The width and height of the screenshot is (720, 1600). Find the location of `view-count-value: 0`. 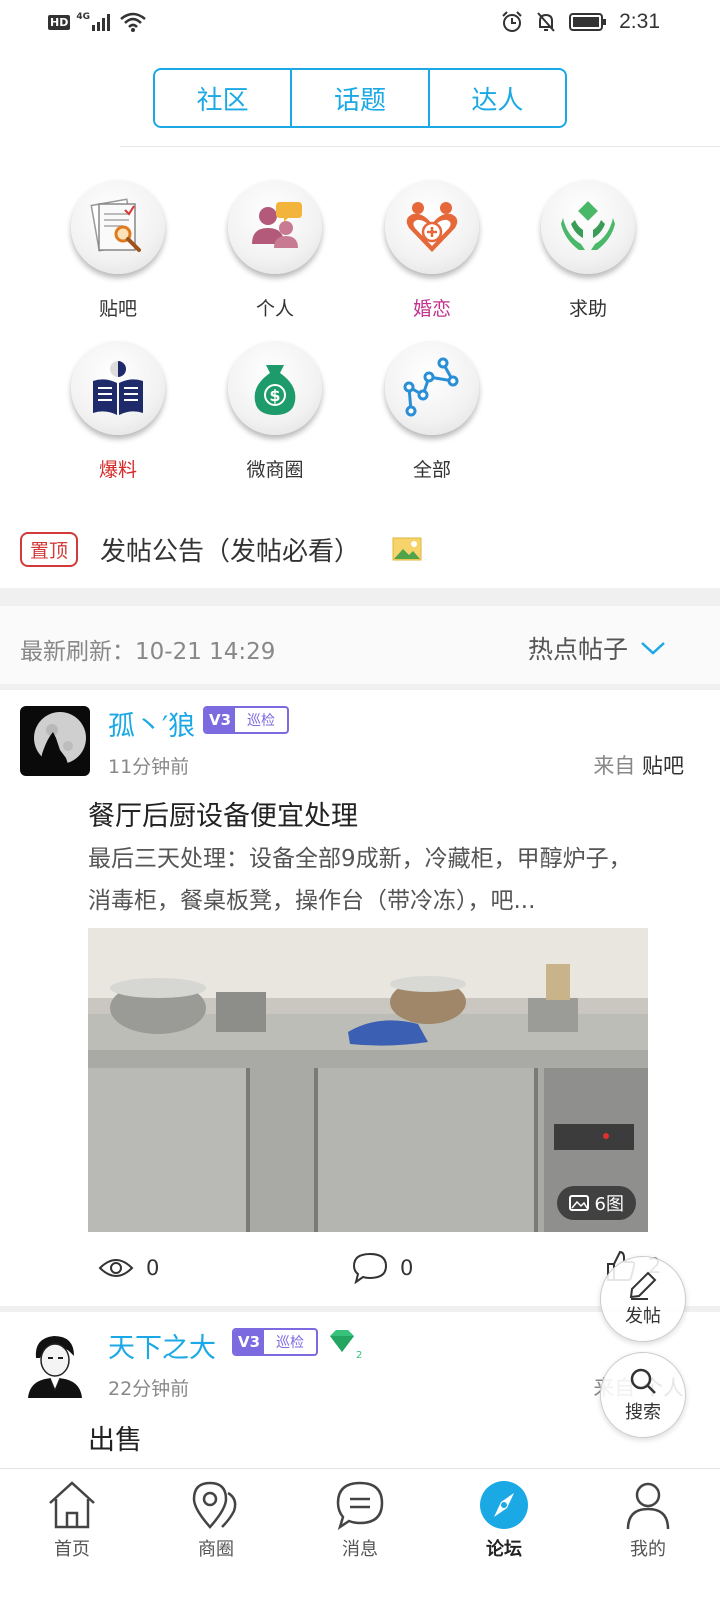

view-count-value: 0 is located at coordinates (153, 1268).